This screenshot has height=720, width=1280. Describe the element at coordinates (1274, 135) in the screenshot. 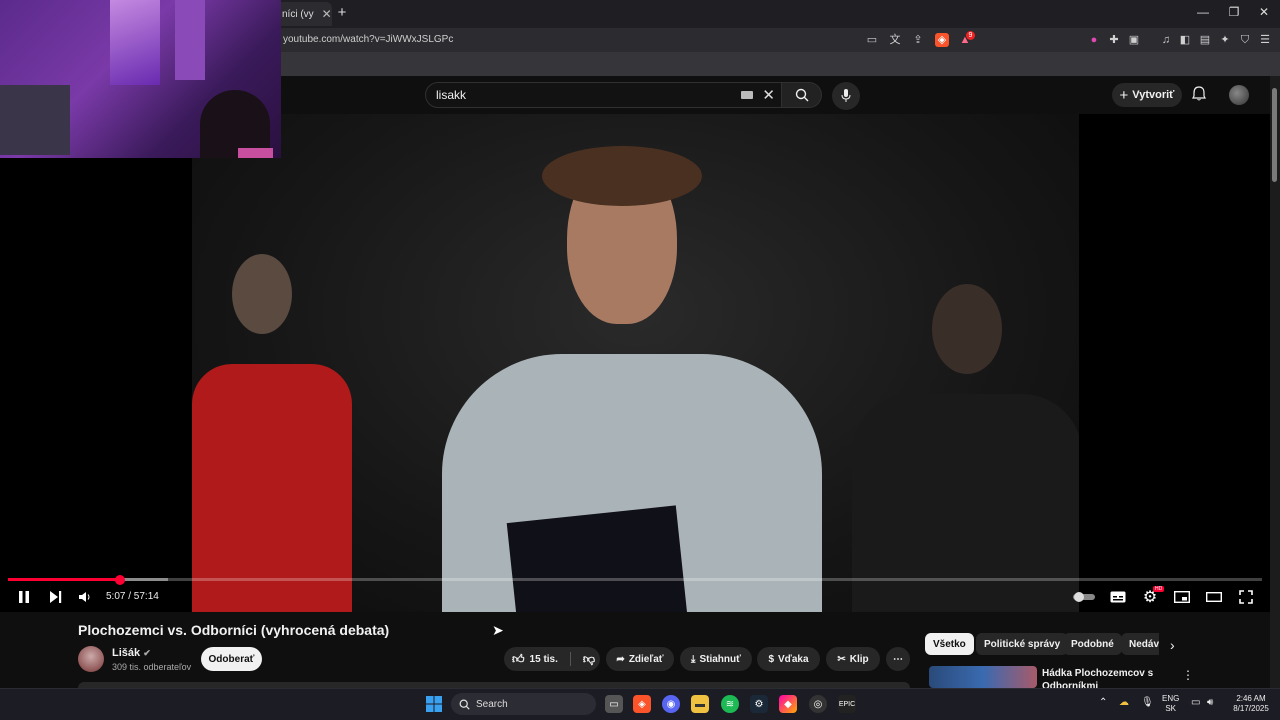

I see `scrollbar-thumb` at that location.